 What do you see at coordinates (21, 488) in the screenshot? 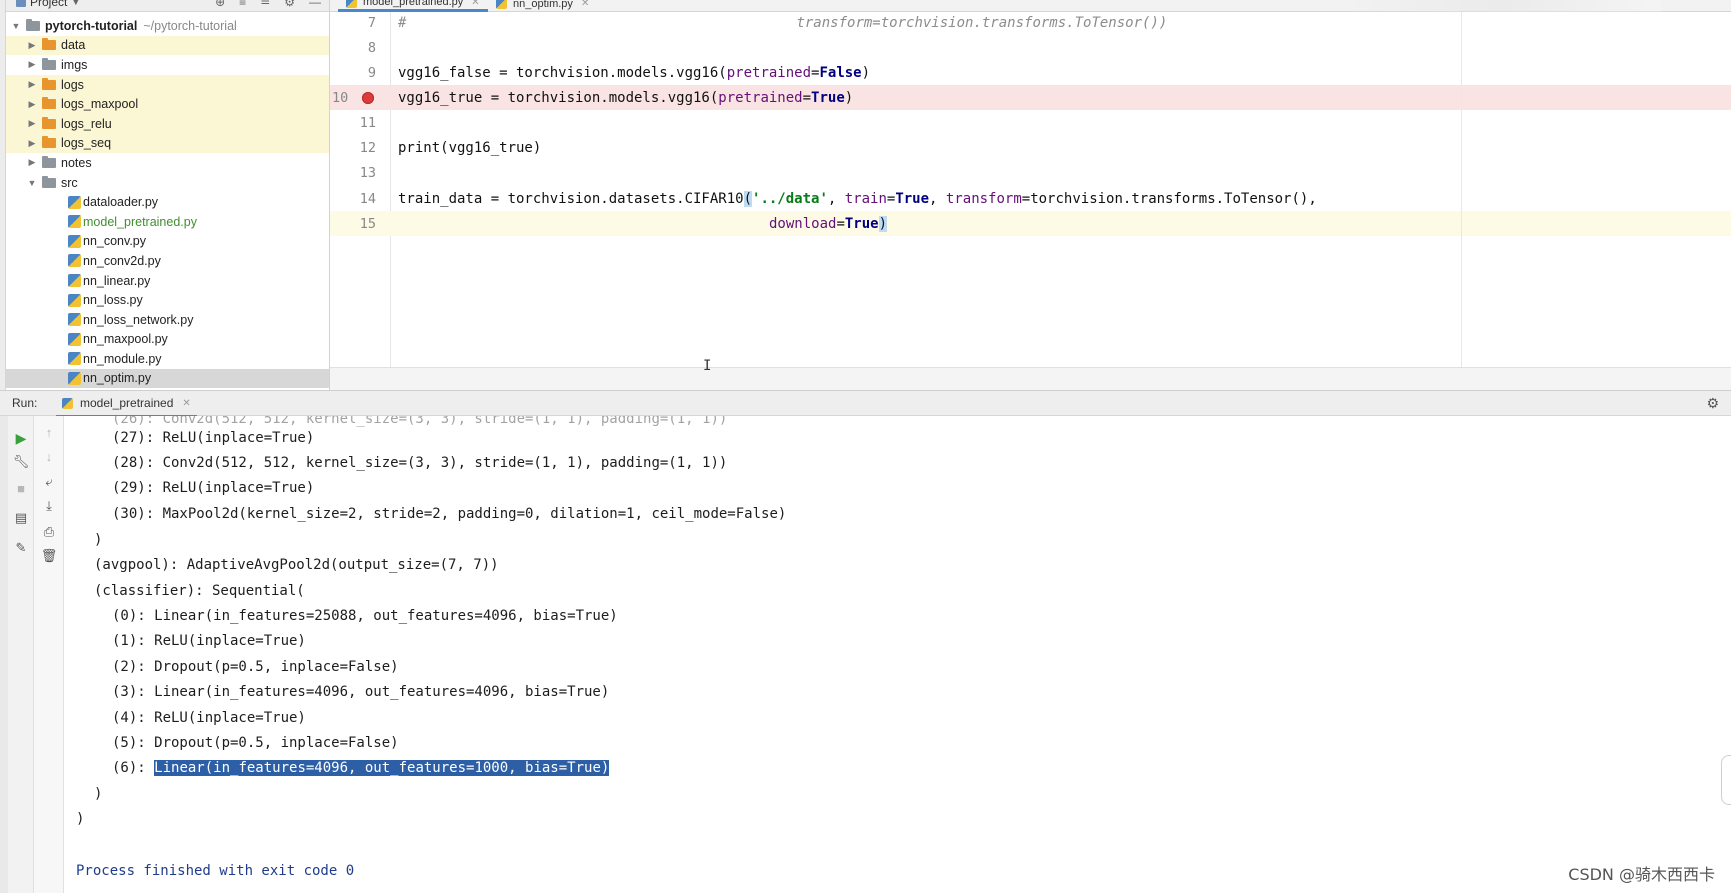
I see `stop-icon: ■` at bounding box center [21, 488].